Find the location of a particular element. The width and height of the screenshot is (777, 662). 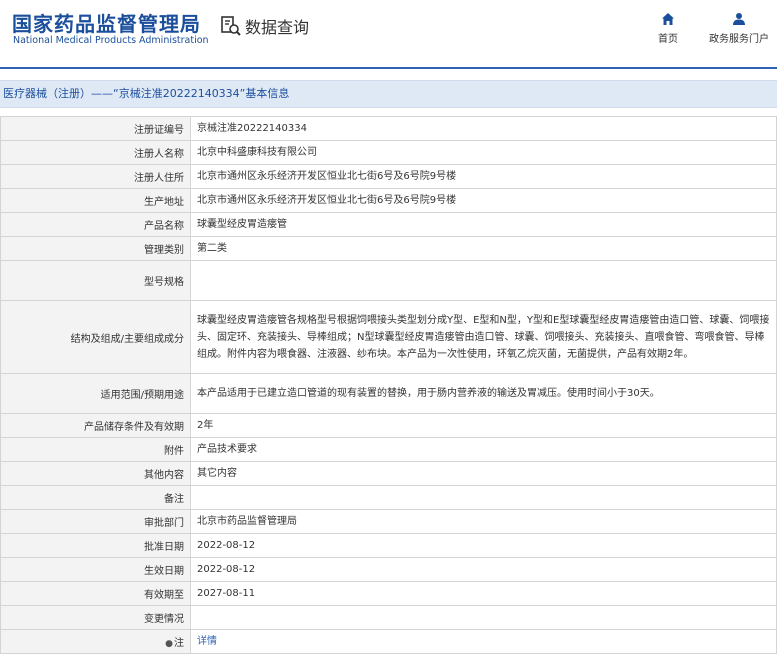

field-label: 生效日期 is located at coordinates (95, 569).